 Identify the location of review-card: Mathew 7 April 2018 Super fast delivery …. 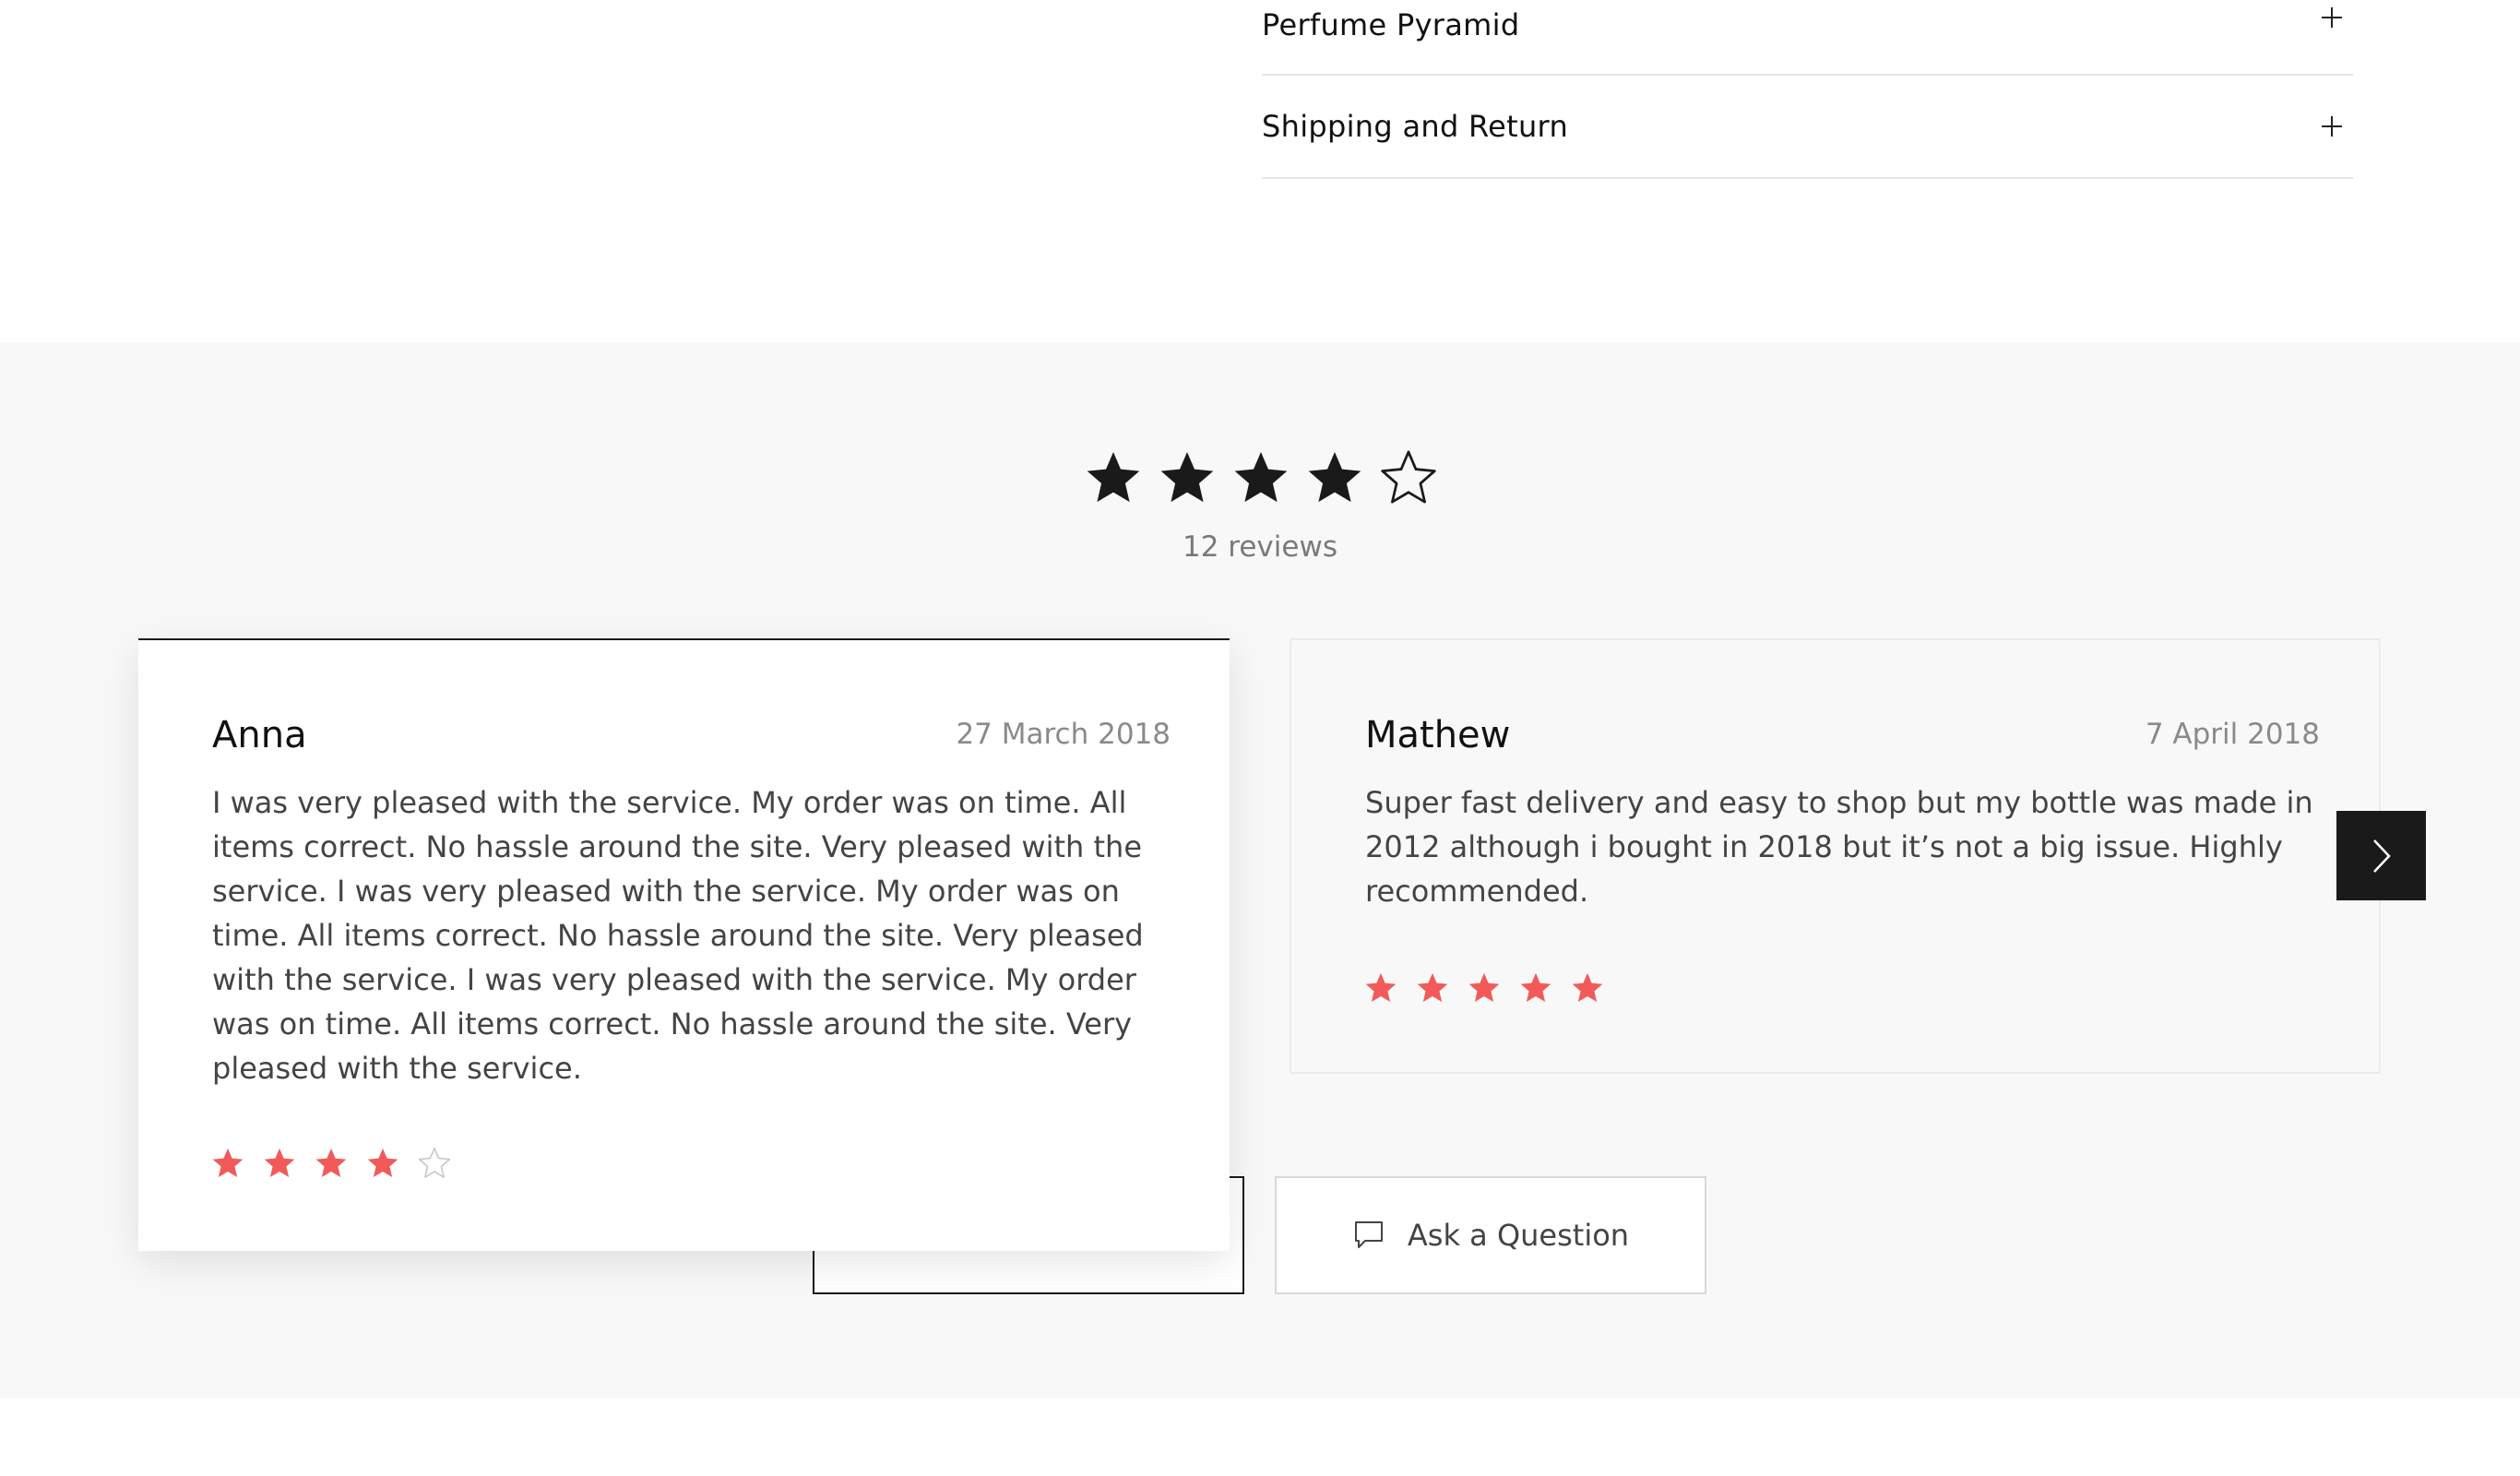
(1835, 856).